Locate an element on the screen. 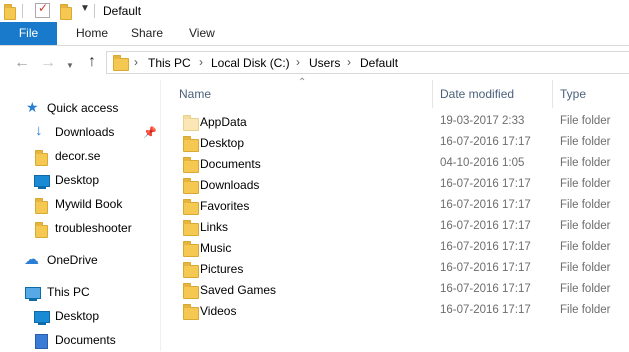 The width and height of the screenshot is (629, 352). file-name: Links is located at coordinates (214, 227).